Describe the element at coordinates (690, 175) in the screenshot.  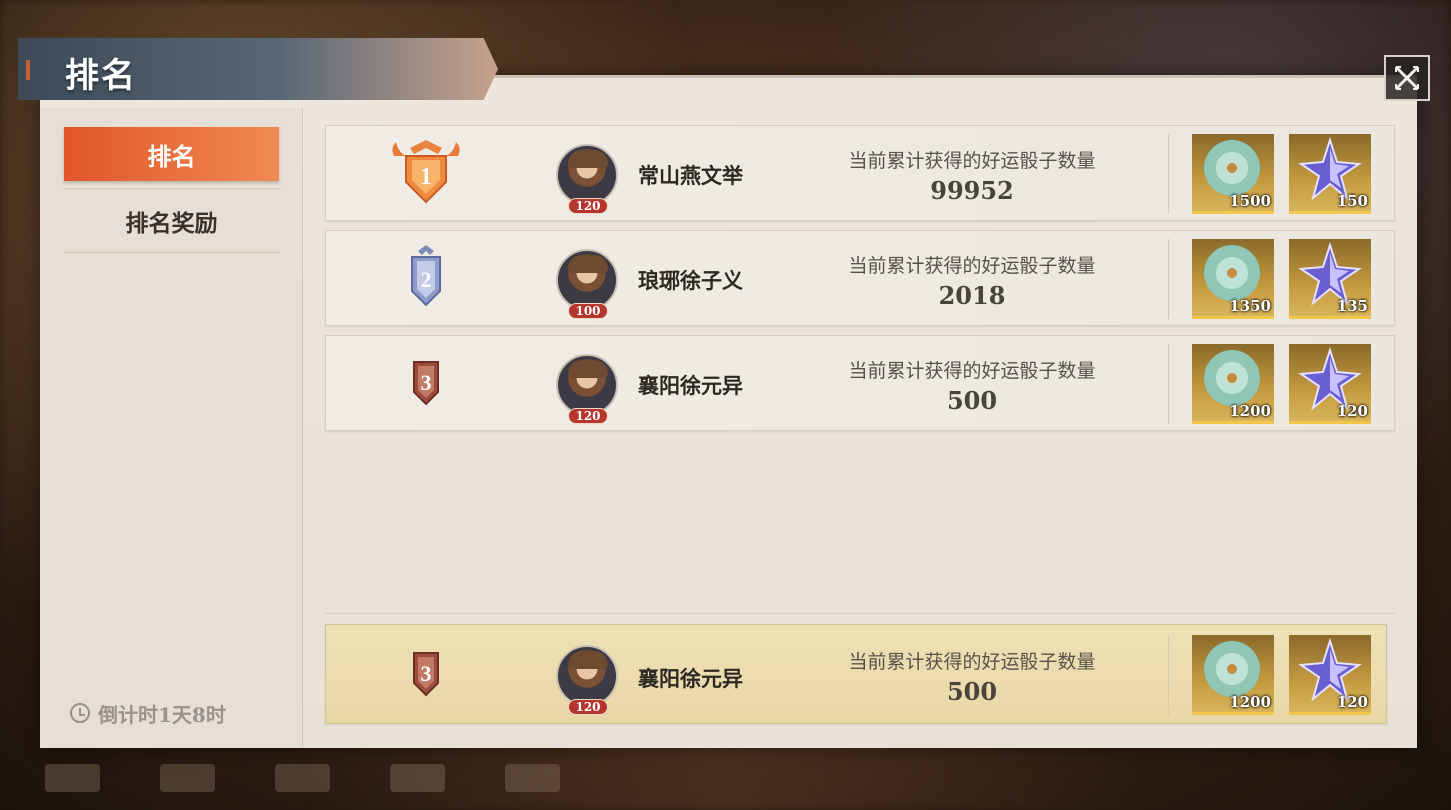
I see `player-name: 常山燕文举` at that location.